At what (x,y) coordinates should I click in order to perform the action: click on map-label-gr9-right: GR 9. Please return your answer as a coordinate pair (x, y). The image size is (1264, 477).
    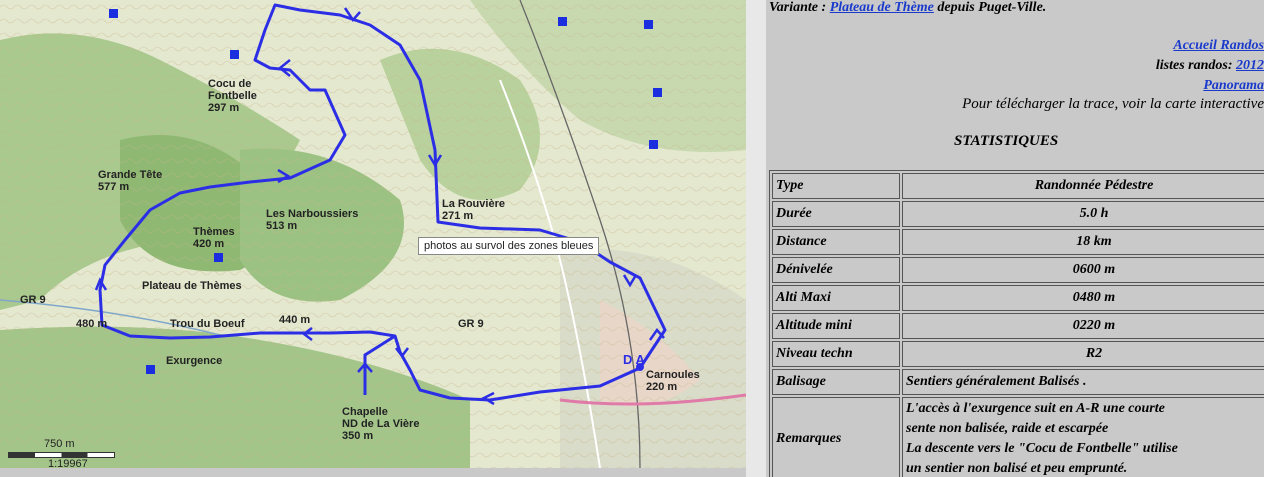
    Looking at the image, I should click on (471, 324).